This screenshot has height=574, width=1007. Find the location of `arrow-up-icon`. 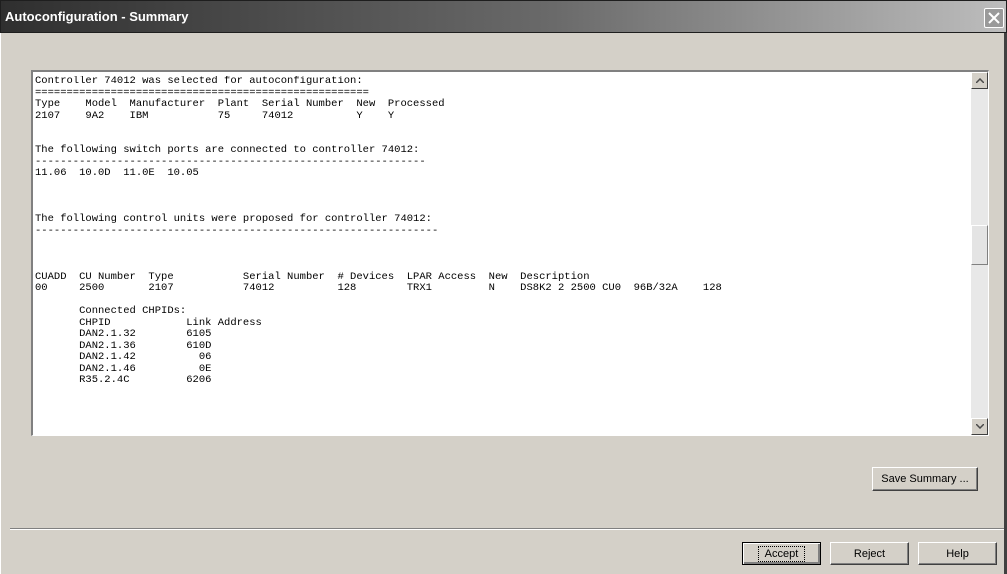

arrow-up-icon is located at coordinates (980, 80).